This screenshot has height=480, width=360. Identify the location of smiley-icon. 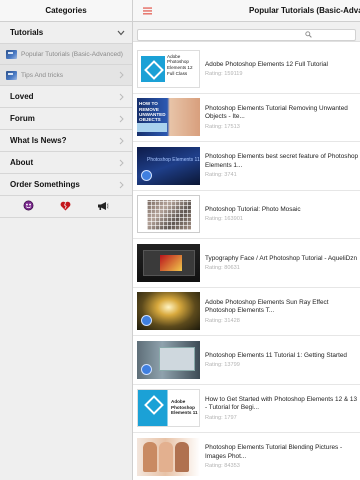
(28, 207).